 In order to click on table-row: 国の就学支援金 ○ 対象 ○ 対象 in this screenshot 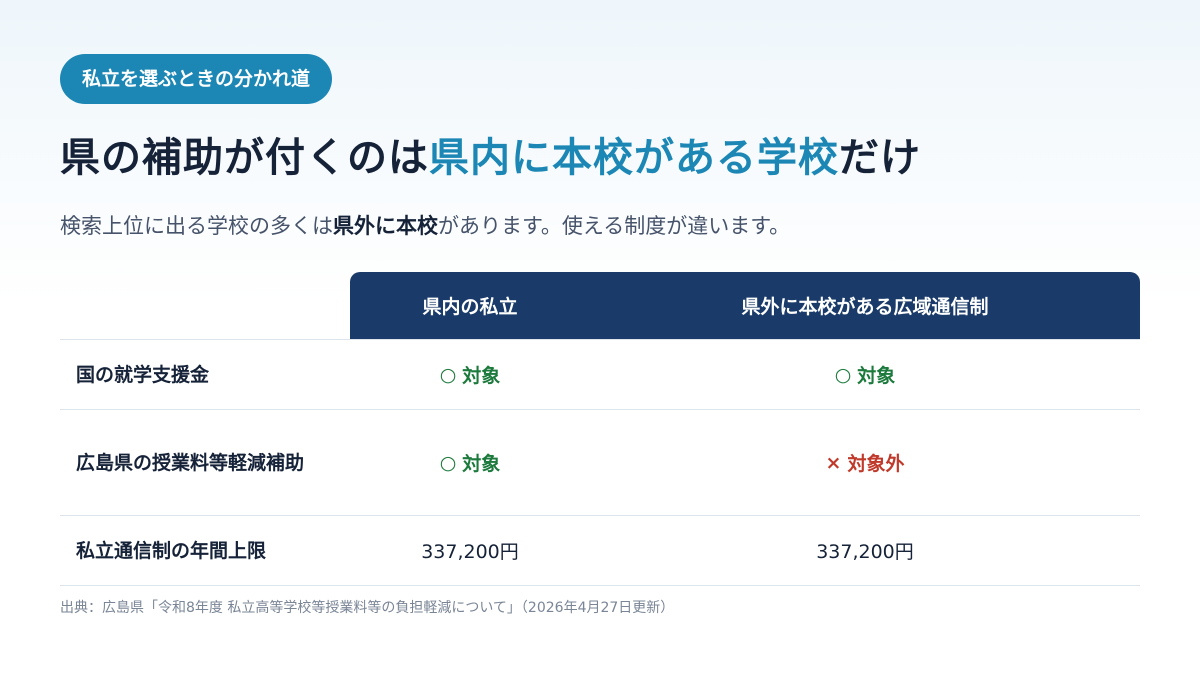, I will do `click(600, 374)`.